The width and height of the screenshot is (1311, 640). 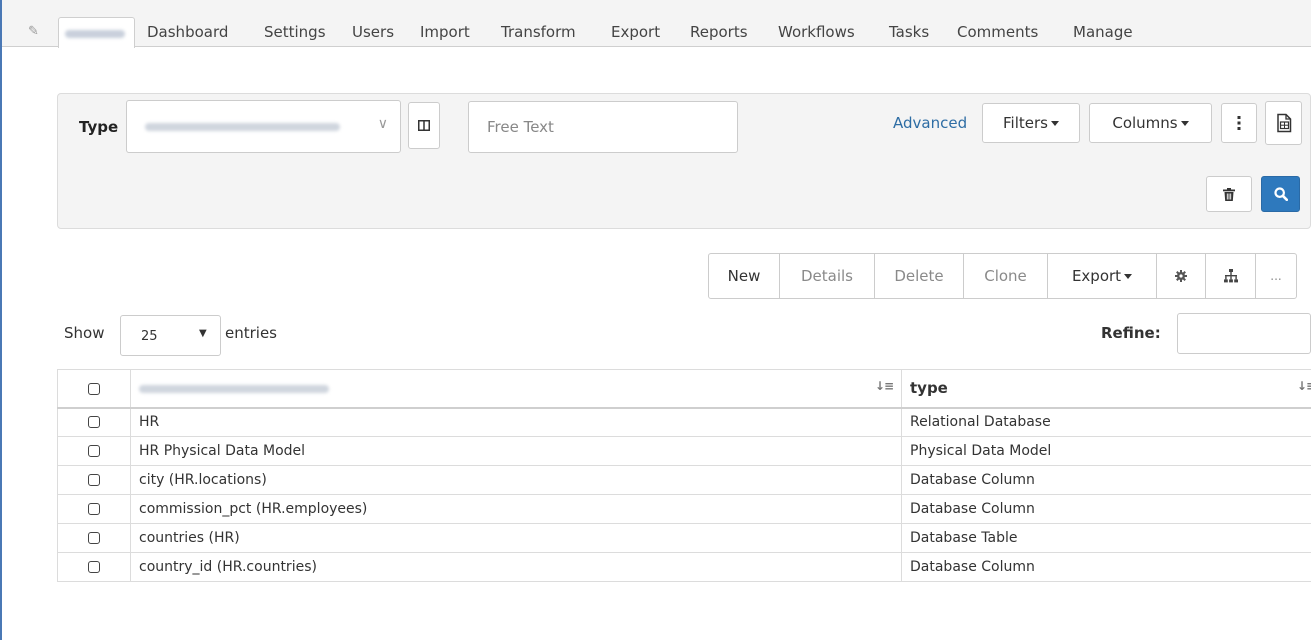 I want to click on redacted-tab-label, so click(x=95, y=34).